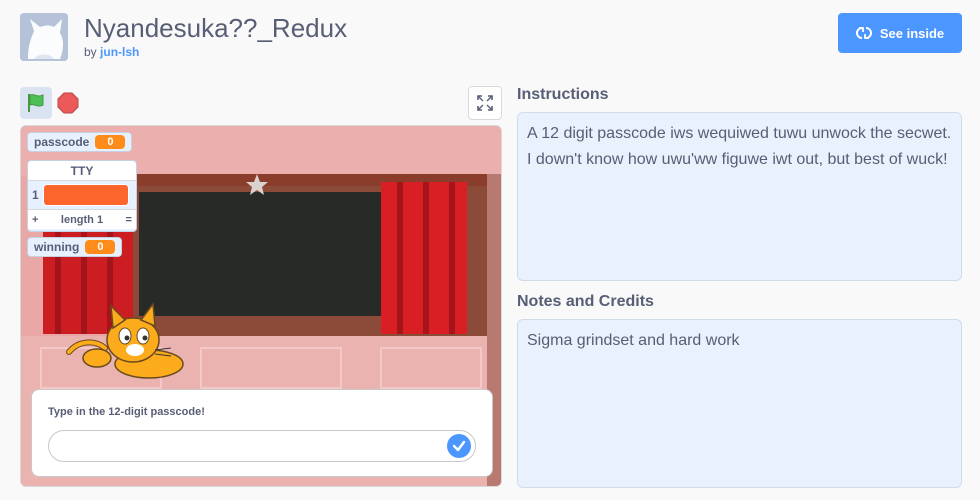  I want to click on tty-list-footer: + length 1 =, so click(82, 219).